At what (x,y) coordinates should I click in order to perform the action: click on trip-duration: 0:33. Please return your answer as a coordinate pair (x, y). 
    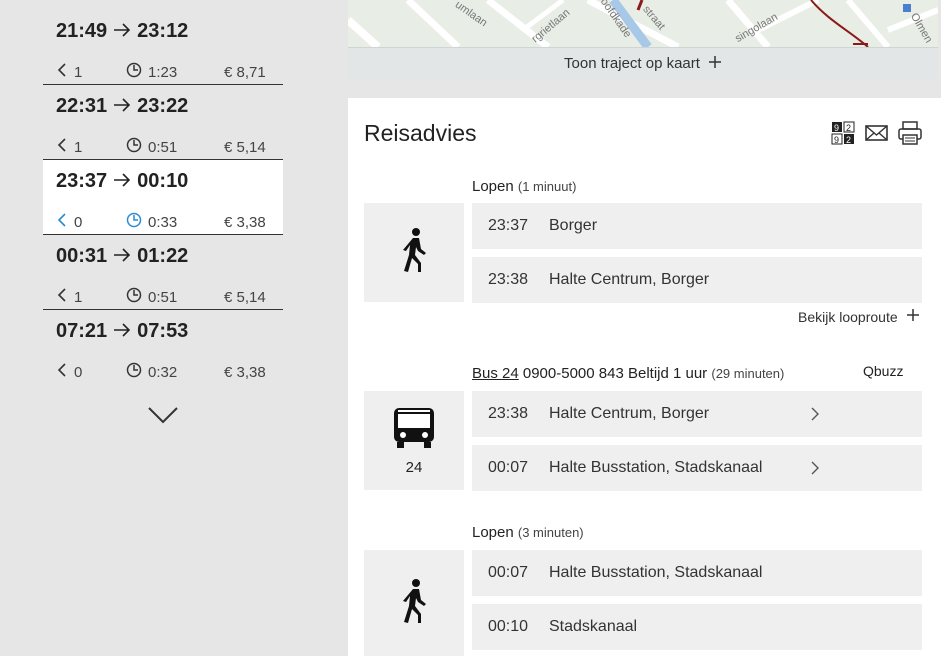
    Looking at the image, I should click on (163, 222).